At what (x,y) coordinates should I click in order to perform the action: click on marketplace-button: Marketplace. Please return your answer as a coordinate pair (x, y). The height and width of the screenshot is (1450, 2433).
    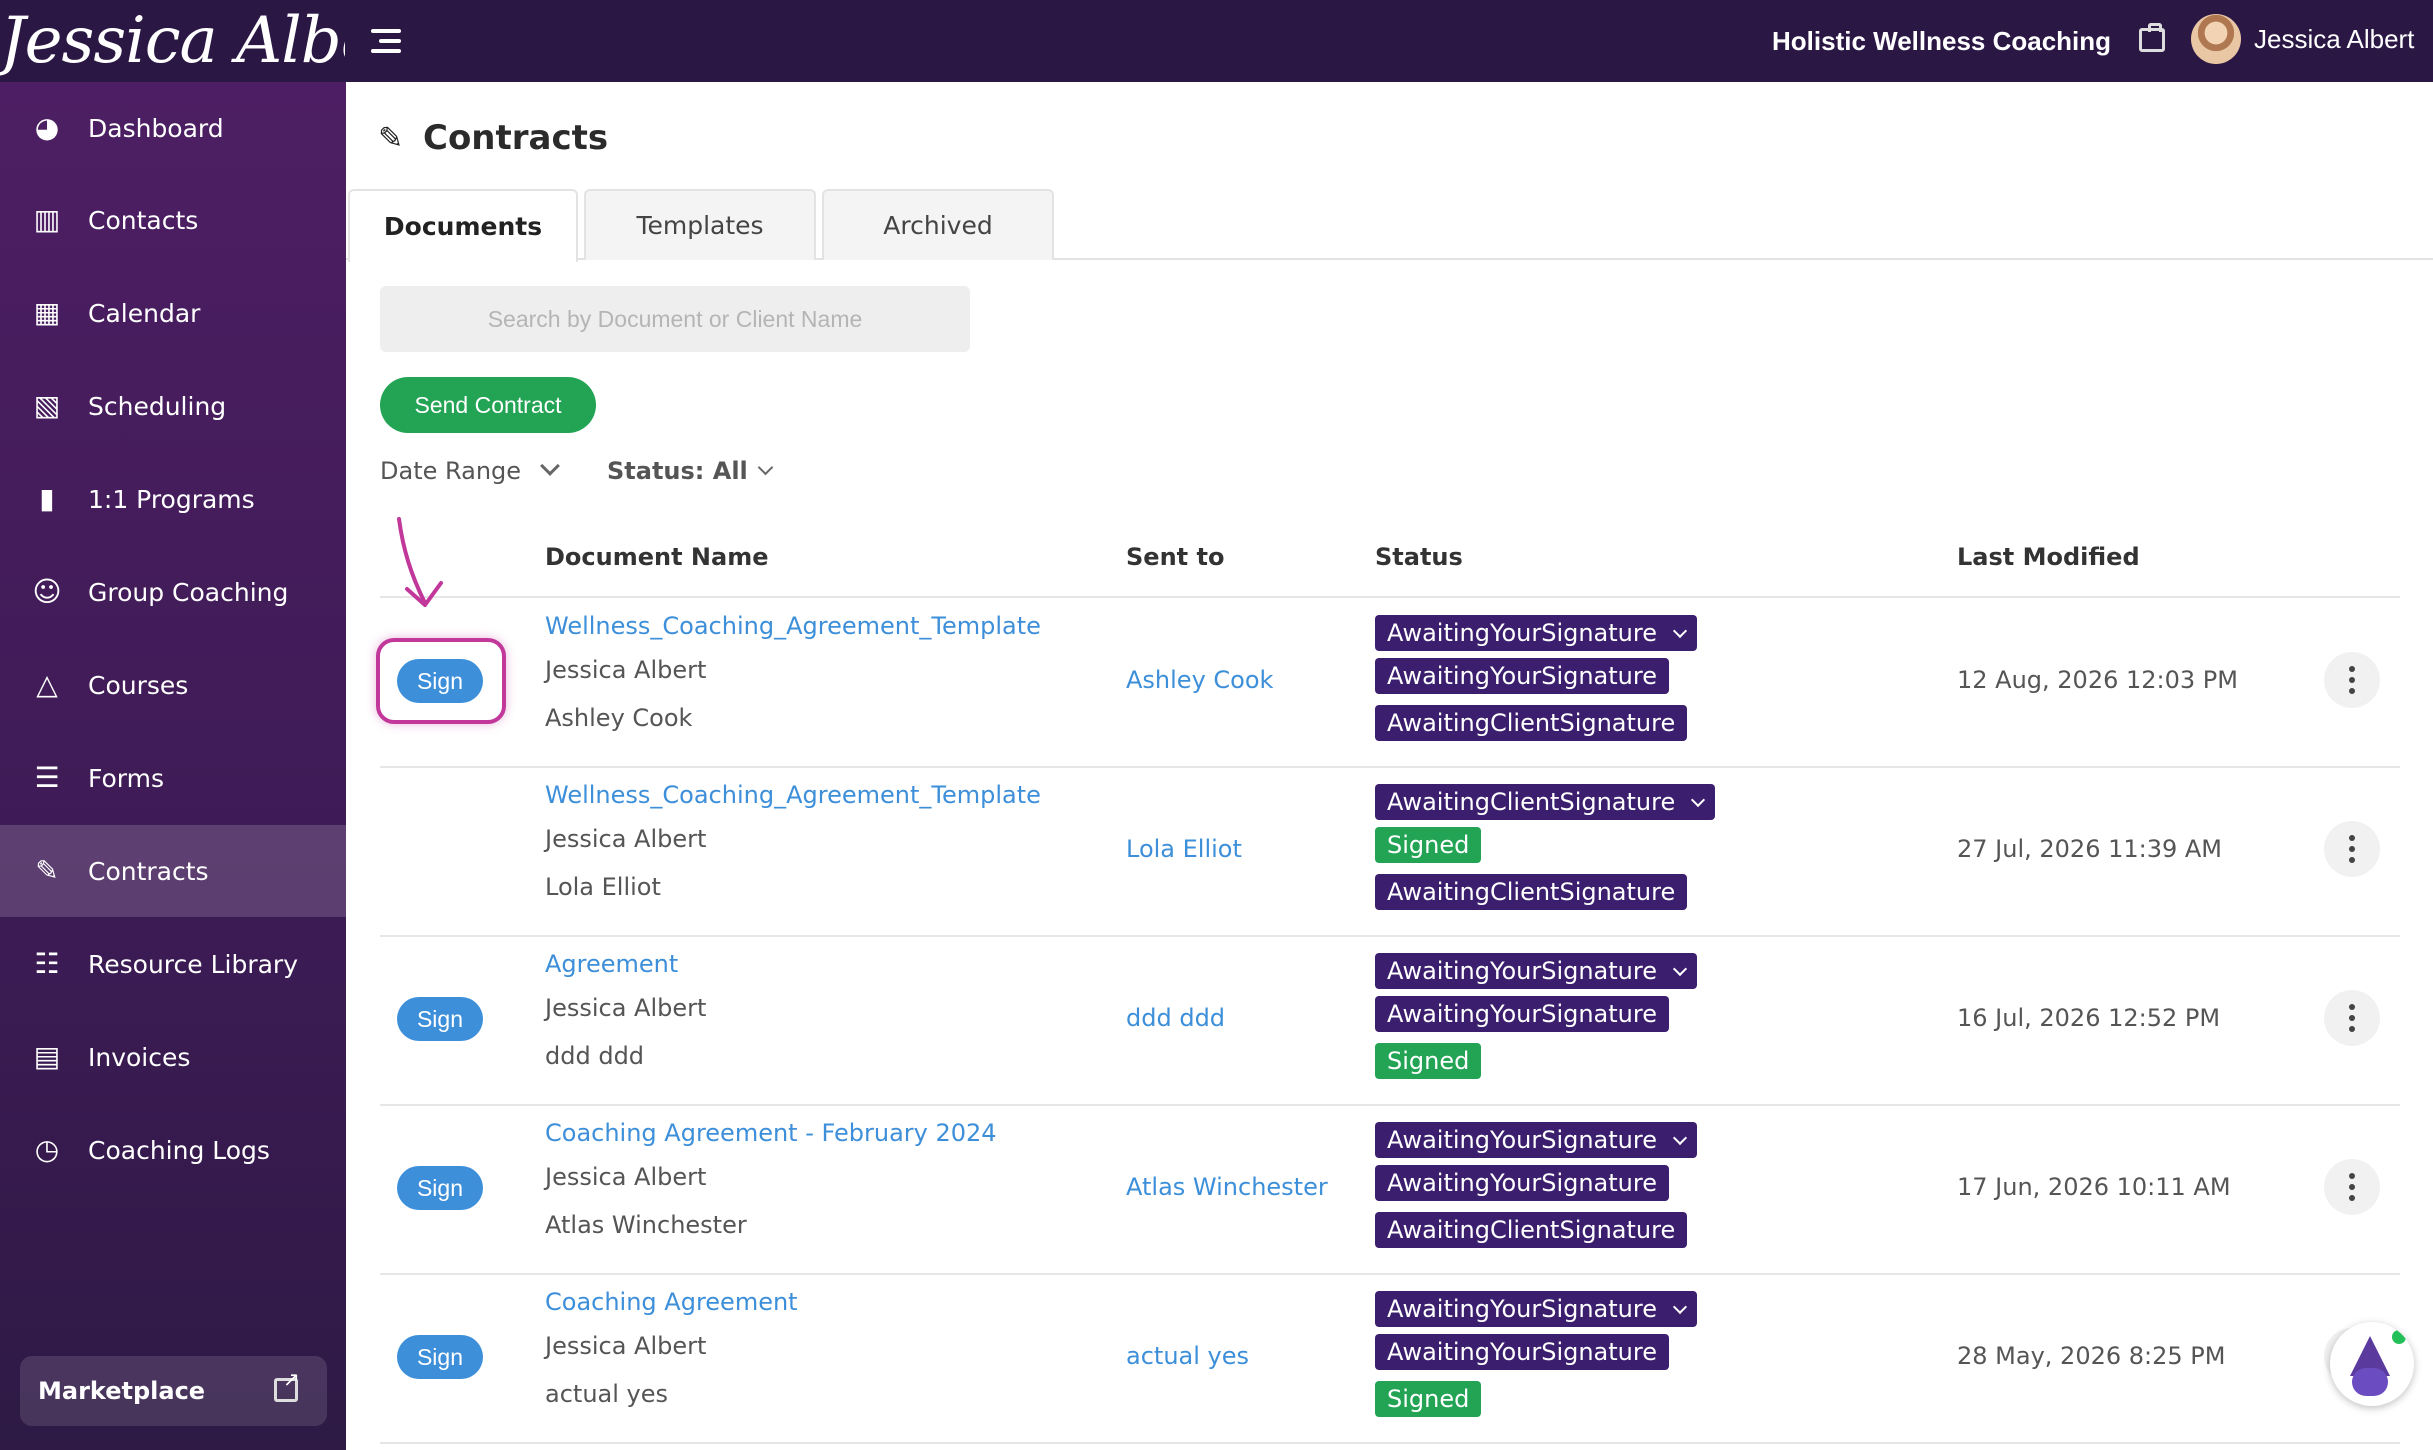
    Looking at the image, I should click on (173, 1391).